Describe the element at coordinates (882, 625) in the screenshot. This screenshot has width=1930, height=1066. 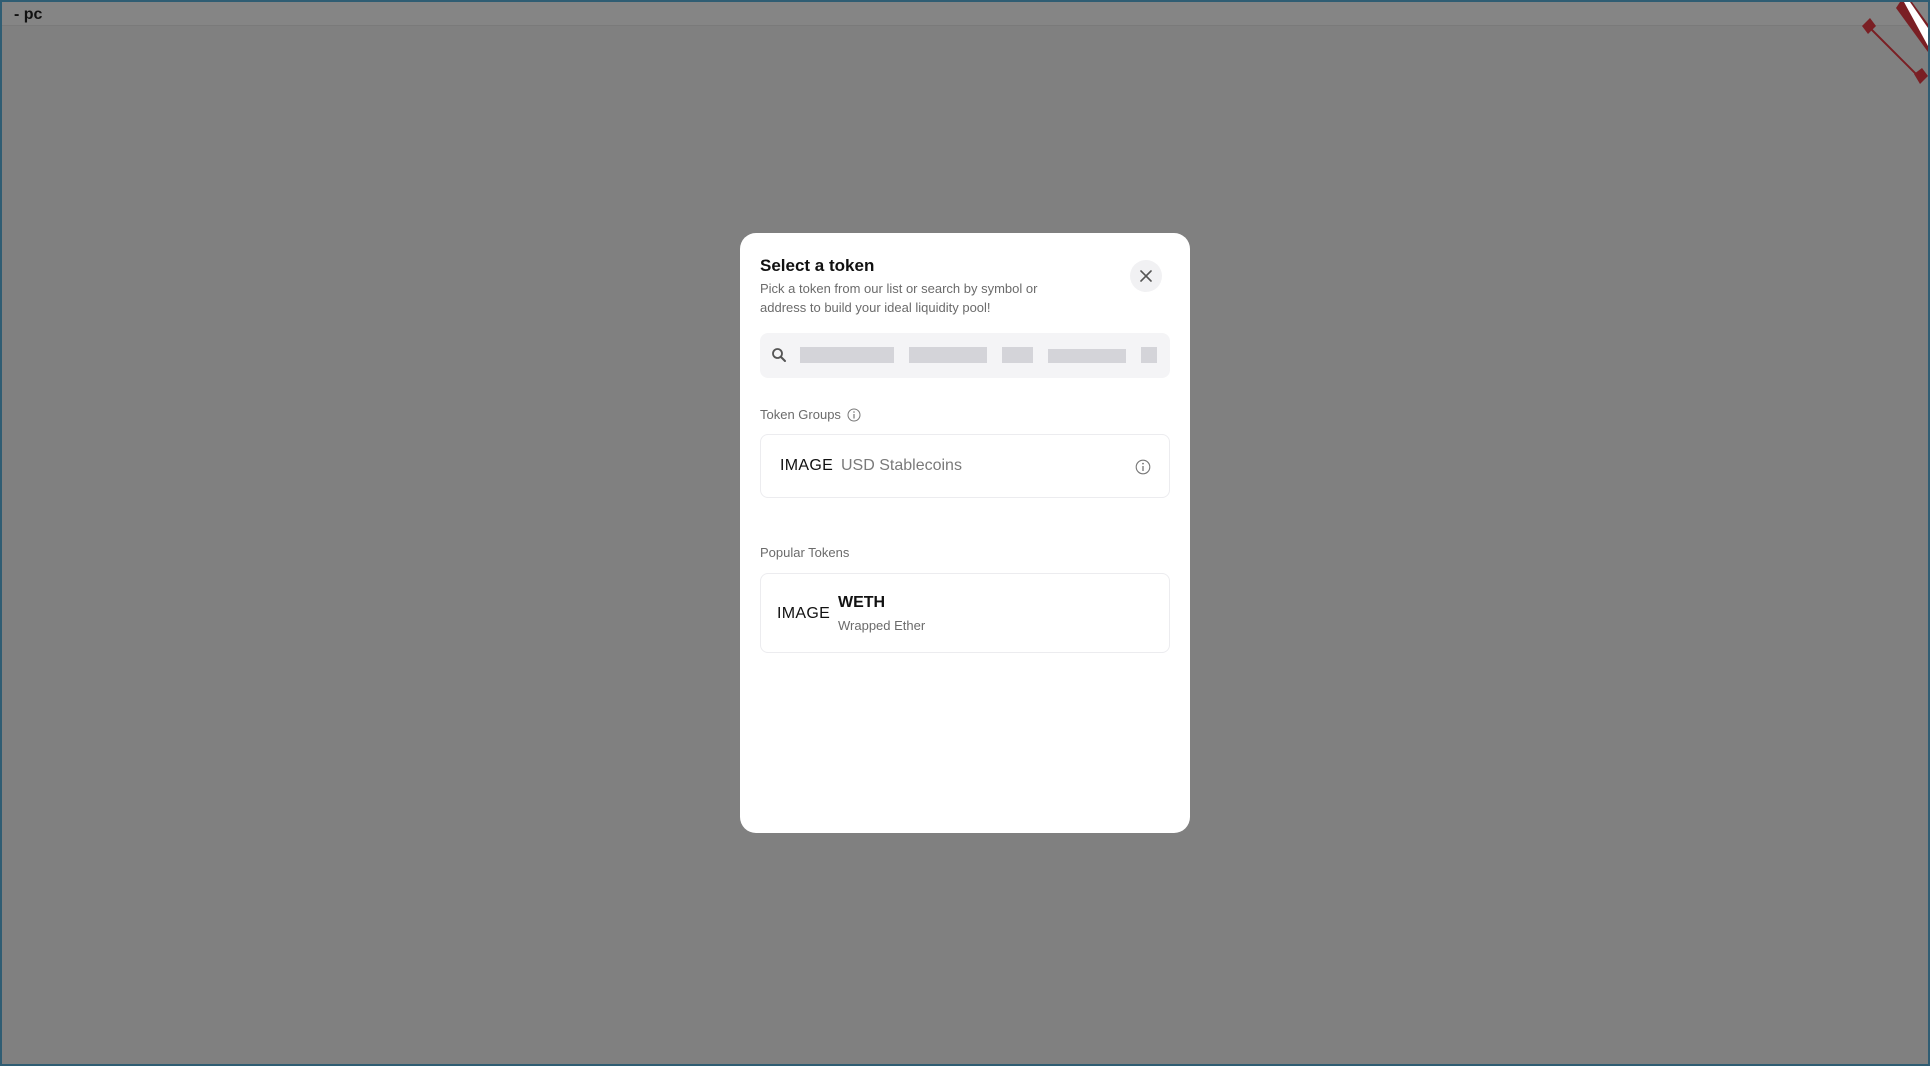
I see `token-name: Wrapped Ether` at that location.